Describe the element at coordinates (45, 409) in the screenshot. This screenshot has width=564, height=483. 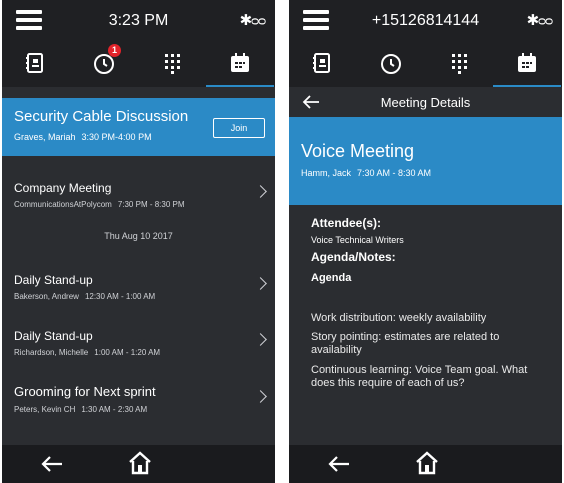
I see `meeting-organizer: Peters, Kevin CH` at that location.